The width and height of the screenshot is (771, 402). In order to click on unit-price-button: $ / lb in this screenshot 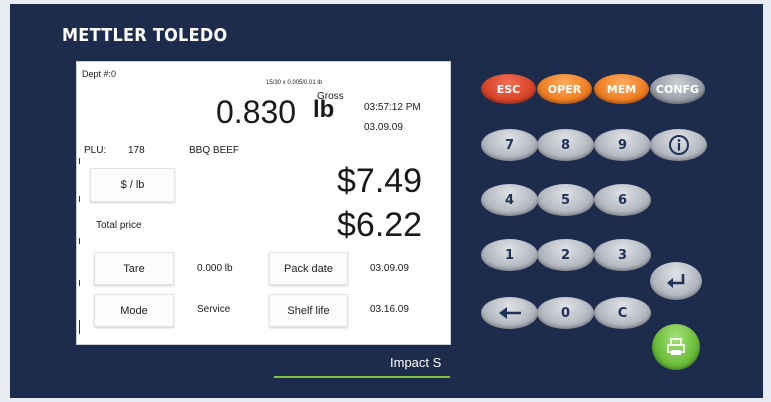, I will do `click(132, 185)`.